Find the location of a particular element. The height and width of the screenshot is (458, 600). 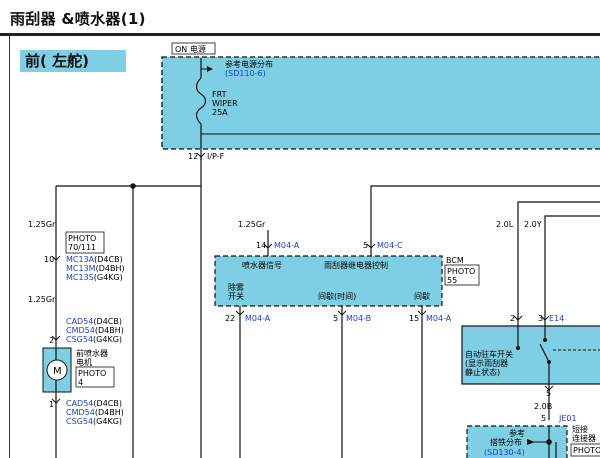

photo-70-label: PHOTO is located at coordinates (82, 238).